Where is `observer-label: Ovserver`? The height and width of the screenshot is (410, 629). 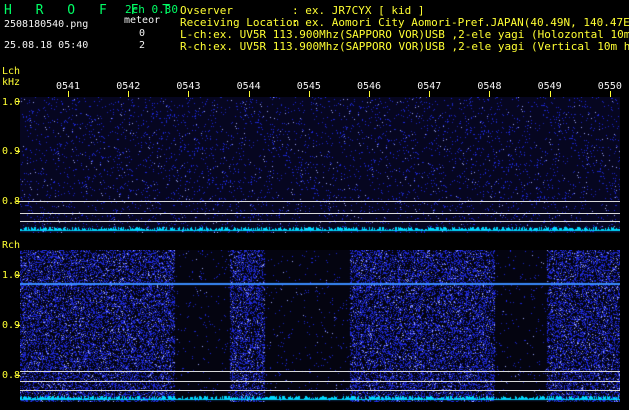
observer-label: Ovserver is located at coordinates (206, 10).